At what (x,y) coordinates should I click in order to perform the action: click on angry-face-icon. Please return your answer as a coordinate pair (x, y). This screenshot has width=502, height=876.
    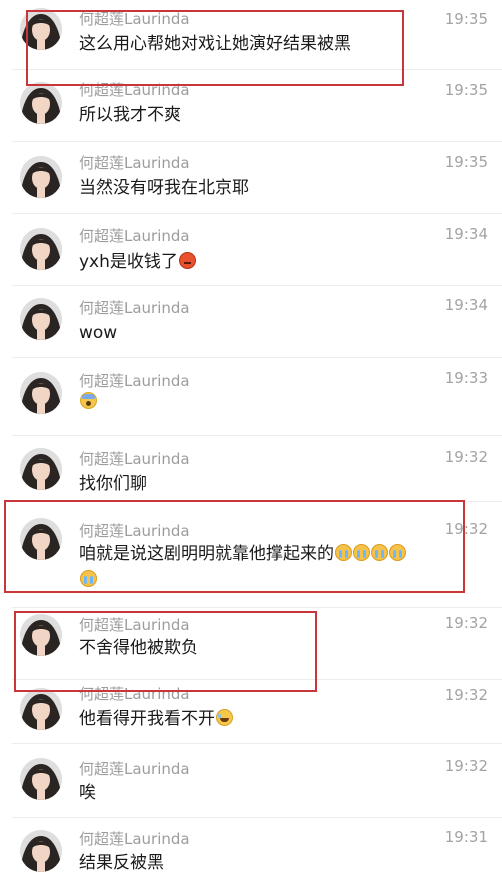
    Looking at the image, I should click on (187, 260).